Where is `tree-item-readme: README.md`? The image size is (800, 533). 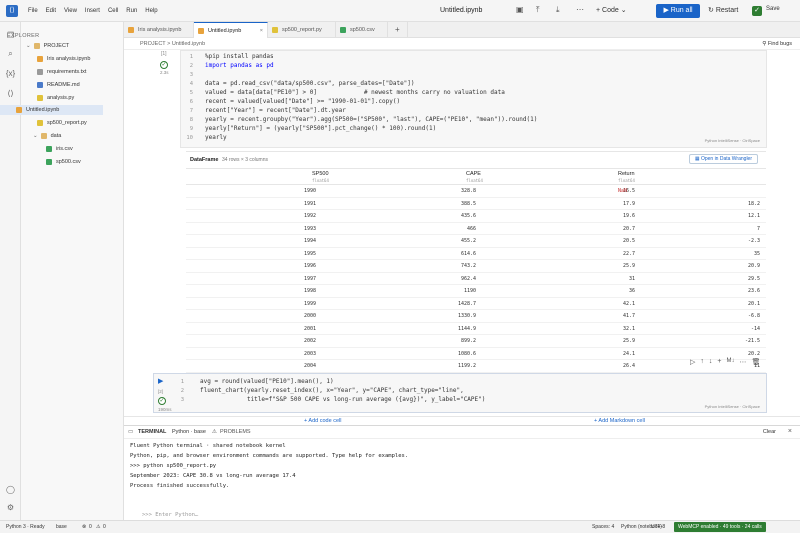 tree-item-readme: README.md is located at coordinates (58, 85).